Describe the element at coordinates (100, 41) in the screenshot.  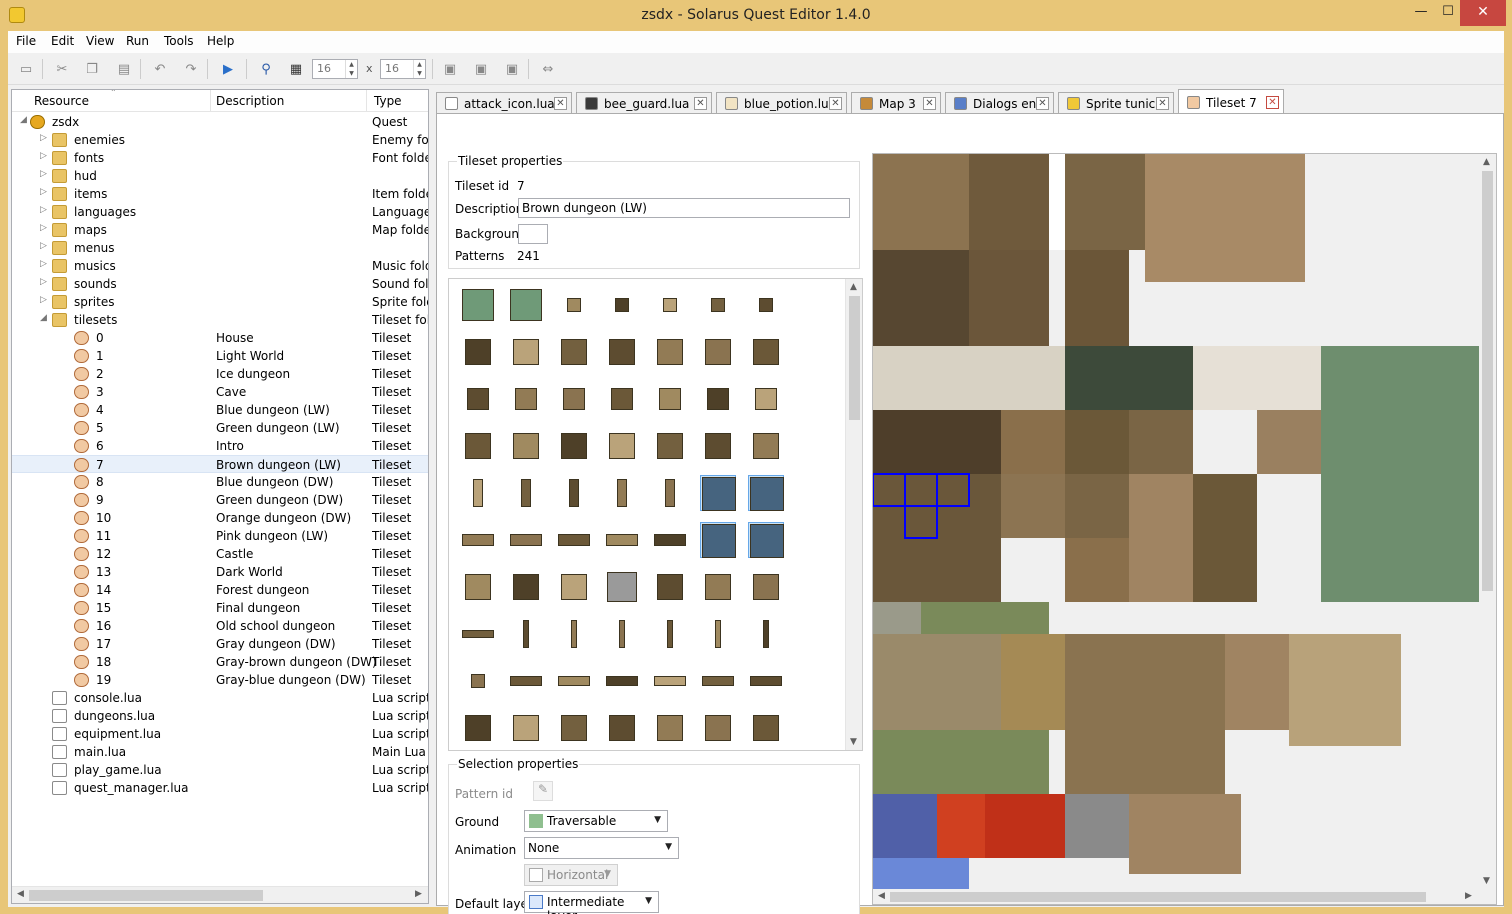
I see `menu-view: View` at that location.